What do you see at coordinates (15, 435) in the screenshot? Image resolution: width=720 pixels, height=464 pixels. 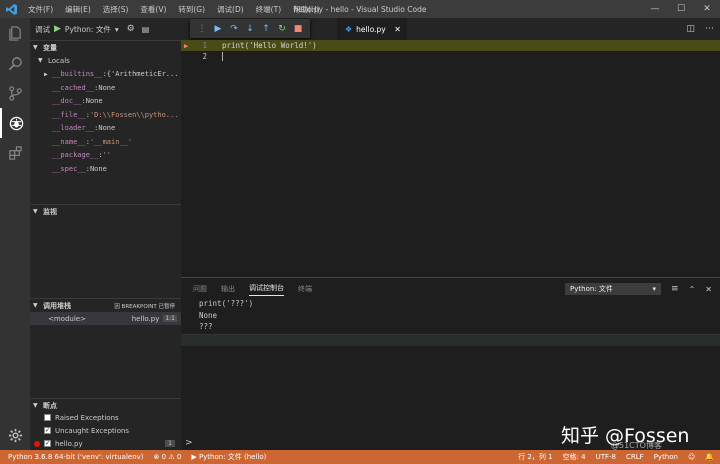 I see `settings-gear-icon` at bounding box center [15, 435].